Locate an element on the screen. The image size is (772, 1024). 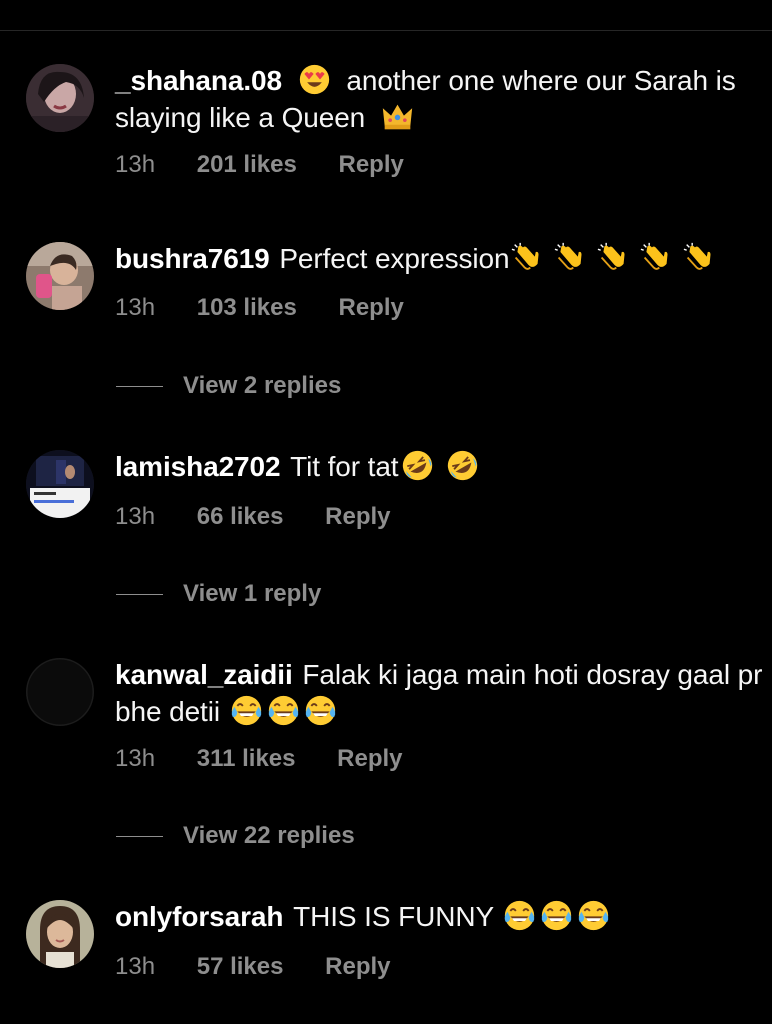
view-replies-button: View 2 replies is located at coordinates (228, 386).